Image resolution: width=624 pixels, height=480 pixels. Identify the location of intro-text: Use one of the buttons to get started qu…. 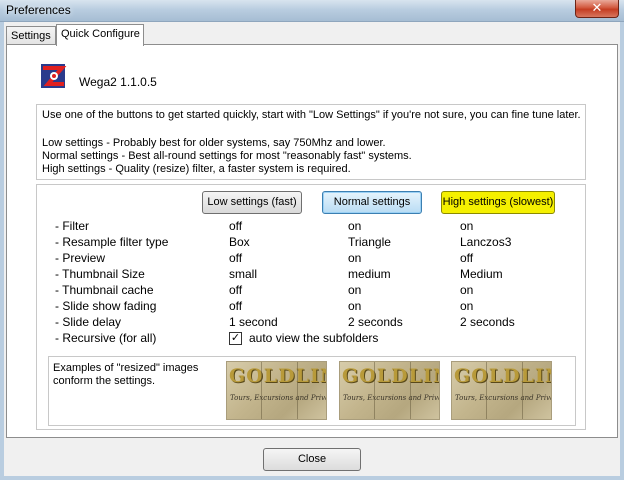
(311, 115).